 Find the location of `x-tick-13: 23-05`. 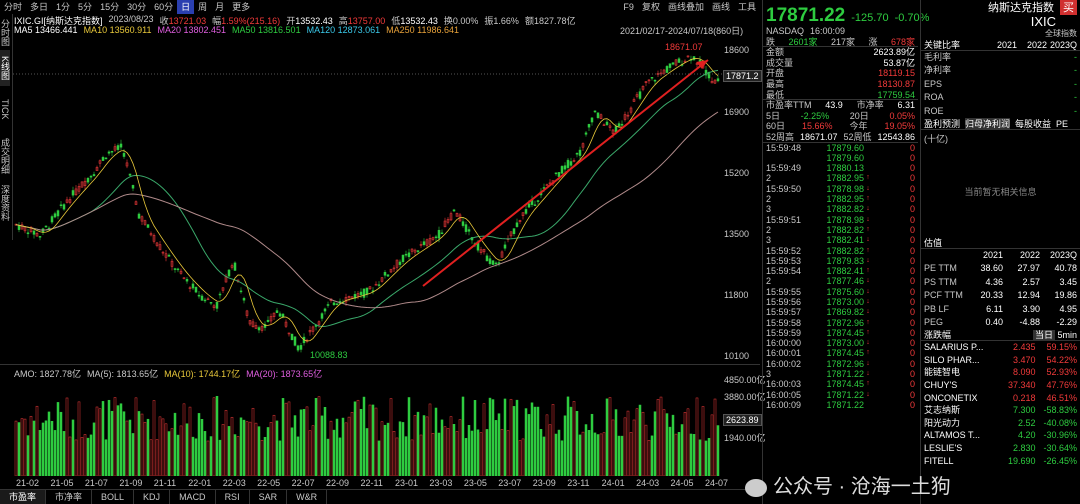

x-tick-13: 23-05 is located at coordinates (475, 483).